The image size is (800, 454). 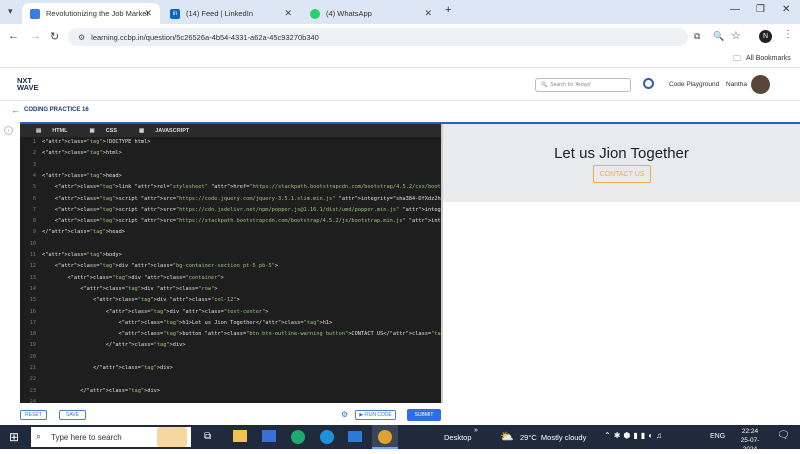 I want to click on line-number: 20, so click(x=32, y=356).